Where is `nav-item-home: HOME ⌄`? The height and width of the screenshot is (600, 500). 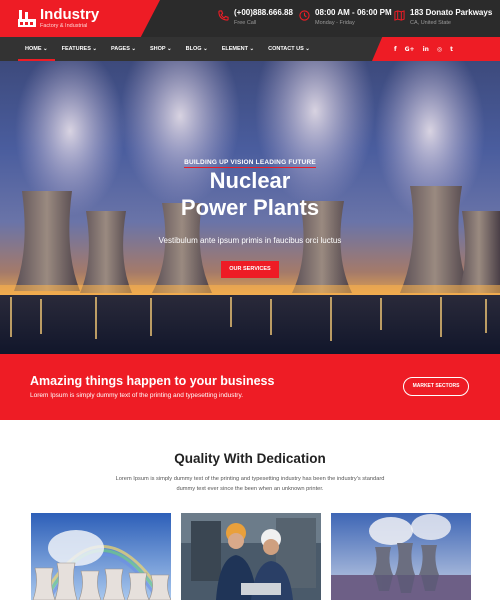 nav-item-home: HOME ⌄ is located at coordinates (36, 49).